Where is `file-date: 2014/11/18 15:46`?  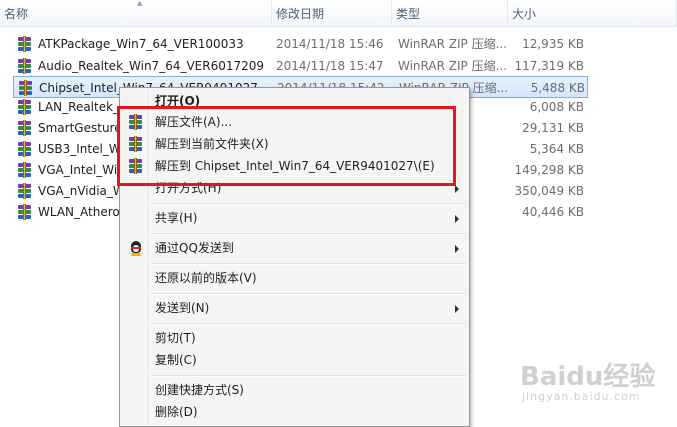
file-date: 2014/11/18 15:46 is located at coordinates (330, 44).